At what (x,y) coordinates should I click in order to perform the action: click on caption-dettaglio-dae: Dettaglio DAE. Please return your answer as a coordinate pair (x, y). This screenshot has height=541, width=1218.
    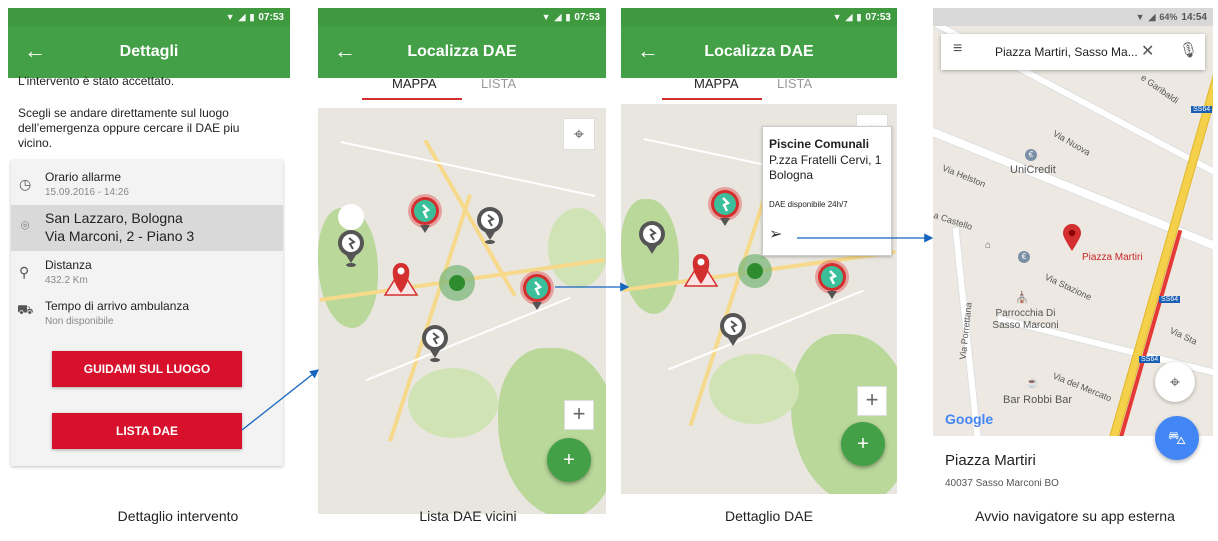
    Looking at the image, I should click on (769, 516).